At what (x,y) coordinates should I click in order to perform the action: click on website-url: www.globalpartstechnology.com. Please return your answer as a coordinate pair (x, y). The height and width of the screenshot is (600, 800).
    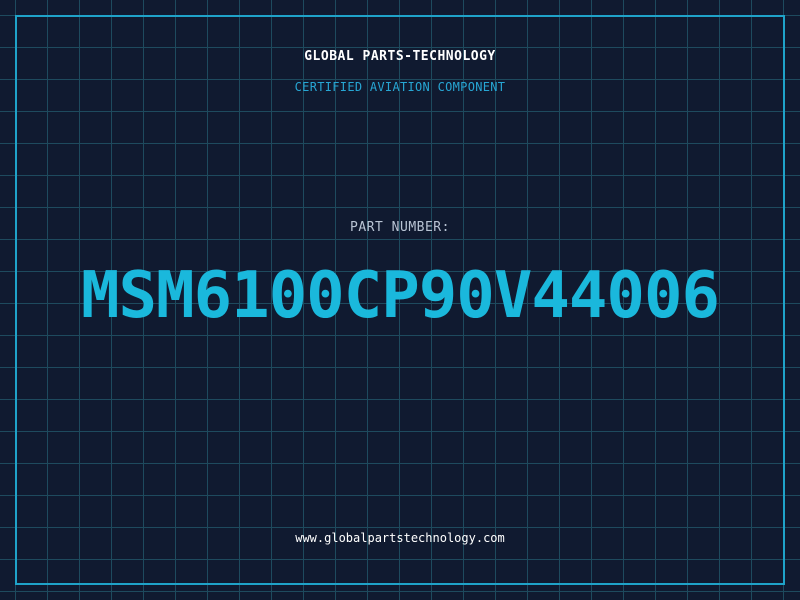
    Looking at the image, I should click on (400, 538).